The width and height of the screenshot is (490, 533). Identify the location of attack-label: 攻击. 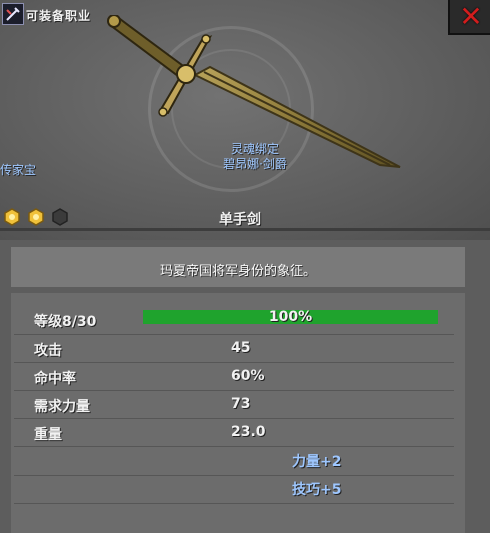
(48, 351).